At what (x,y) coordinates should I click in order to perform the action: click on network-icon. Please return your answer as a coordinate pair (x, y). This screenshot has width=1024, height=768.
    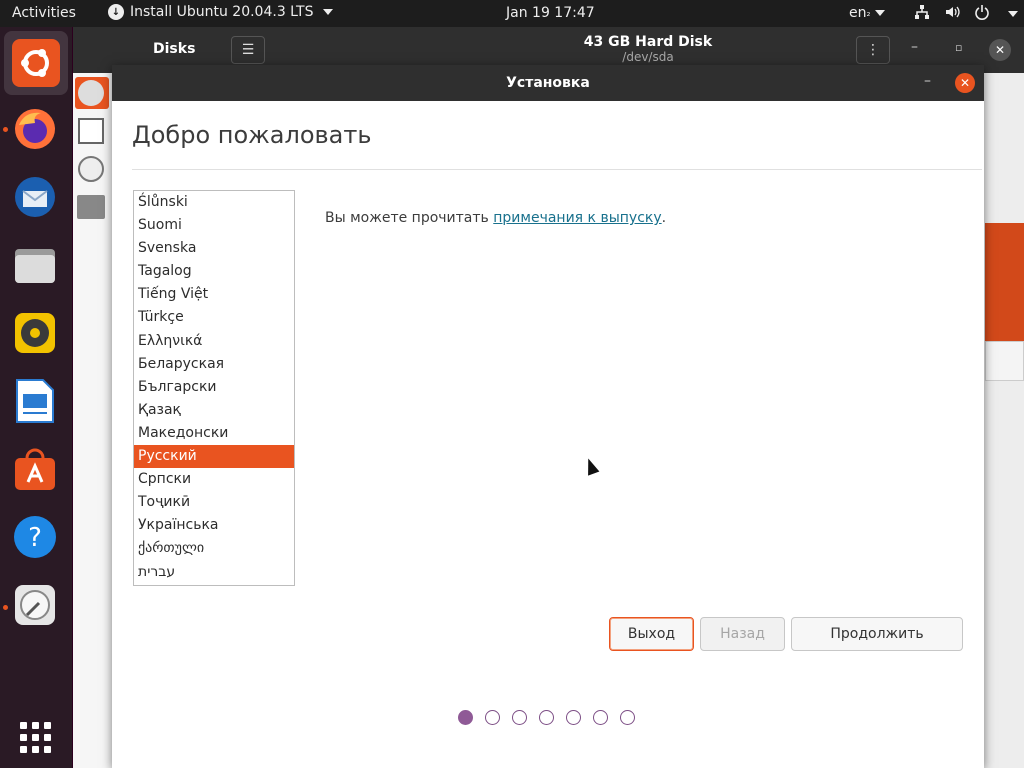
    Looking at the image, I should click on (922, 14).